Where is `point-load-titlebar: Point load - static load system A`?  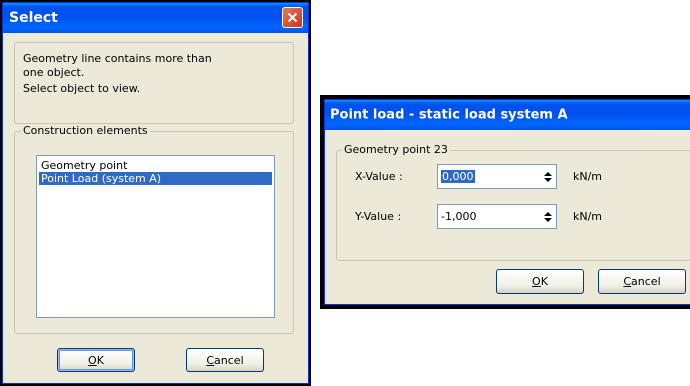
point-load-titlebar: Point load - static load system A is located at coordinates (507, 115).